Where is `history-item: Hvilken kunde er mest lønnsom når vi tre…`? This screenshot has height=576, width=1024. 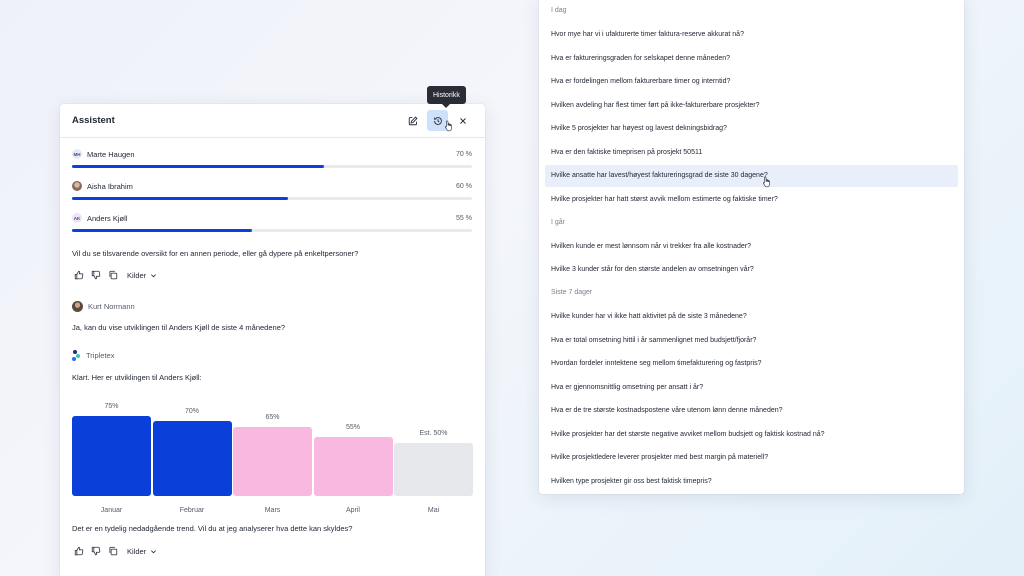
history-item: Hvilken kunde er mest lønnsom når vi tre… is located at coordinates (751, 246).